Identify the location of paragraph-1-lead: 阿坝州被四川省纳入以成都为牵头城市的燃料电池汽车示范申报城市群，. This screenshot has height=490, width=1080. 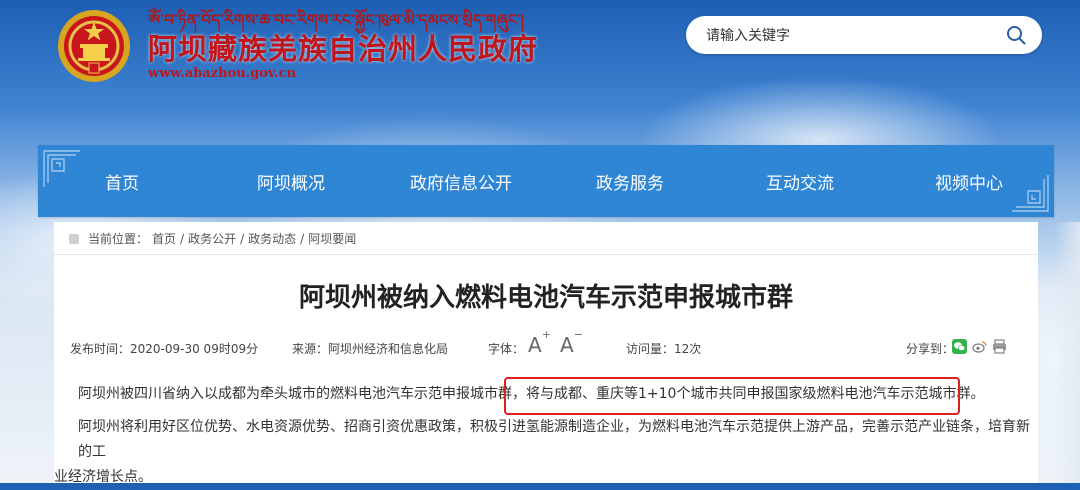
(302, 394).